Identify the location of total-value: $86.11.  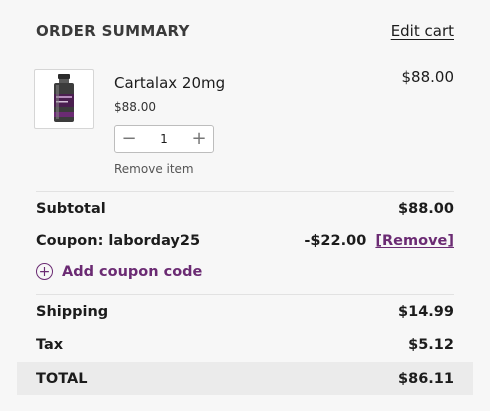
(426, 378).